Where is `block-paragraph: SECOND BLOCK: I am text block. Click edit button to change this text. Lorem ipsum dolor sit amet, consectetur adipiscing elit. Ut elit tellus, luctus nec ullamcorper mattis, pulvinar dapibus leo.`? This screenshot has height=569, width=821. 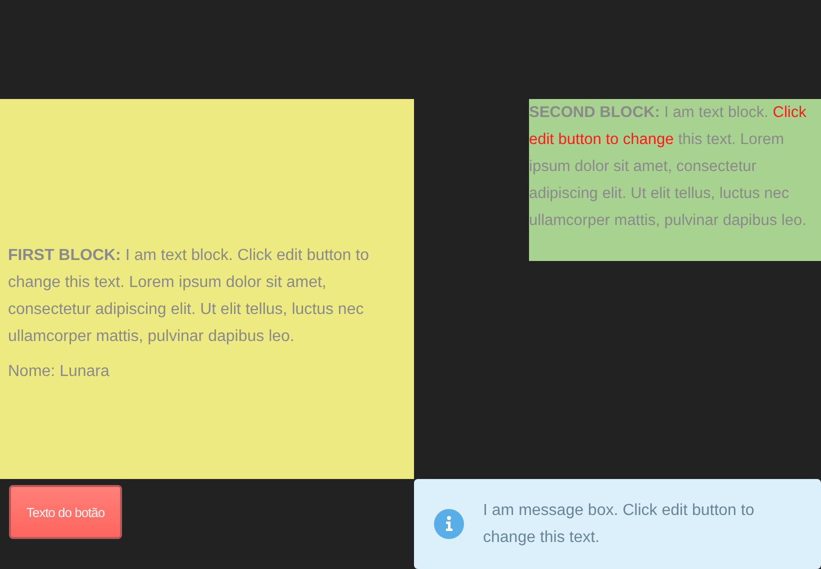 block-paragraph: SECOND BLOCK: I am text block. Click edit button to change this text. Lorem ipsum dolor sit amet, consectetur adipiscing elit. Ut elit tellus, luctus nec ullamcorper mattis, pulvinar dapibus leo. is located at coordinates (668, 167).